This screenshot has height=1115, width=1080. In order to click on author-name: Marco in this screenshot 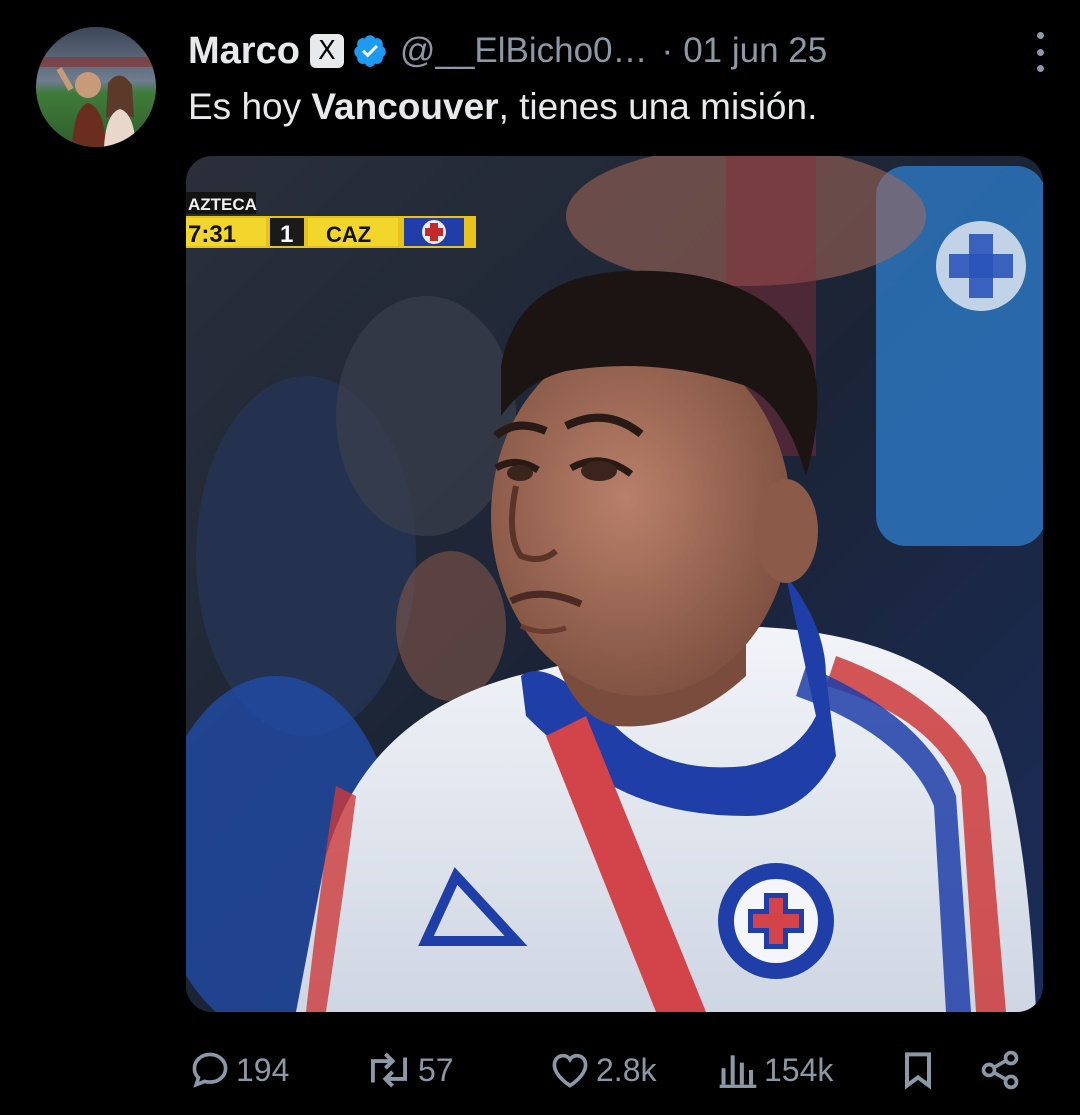, I will do `click(244, 51)`.